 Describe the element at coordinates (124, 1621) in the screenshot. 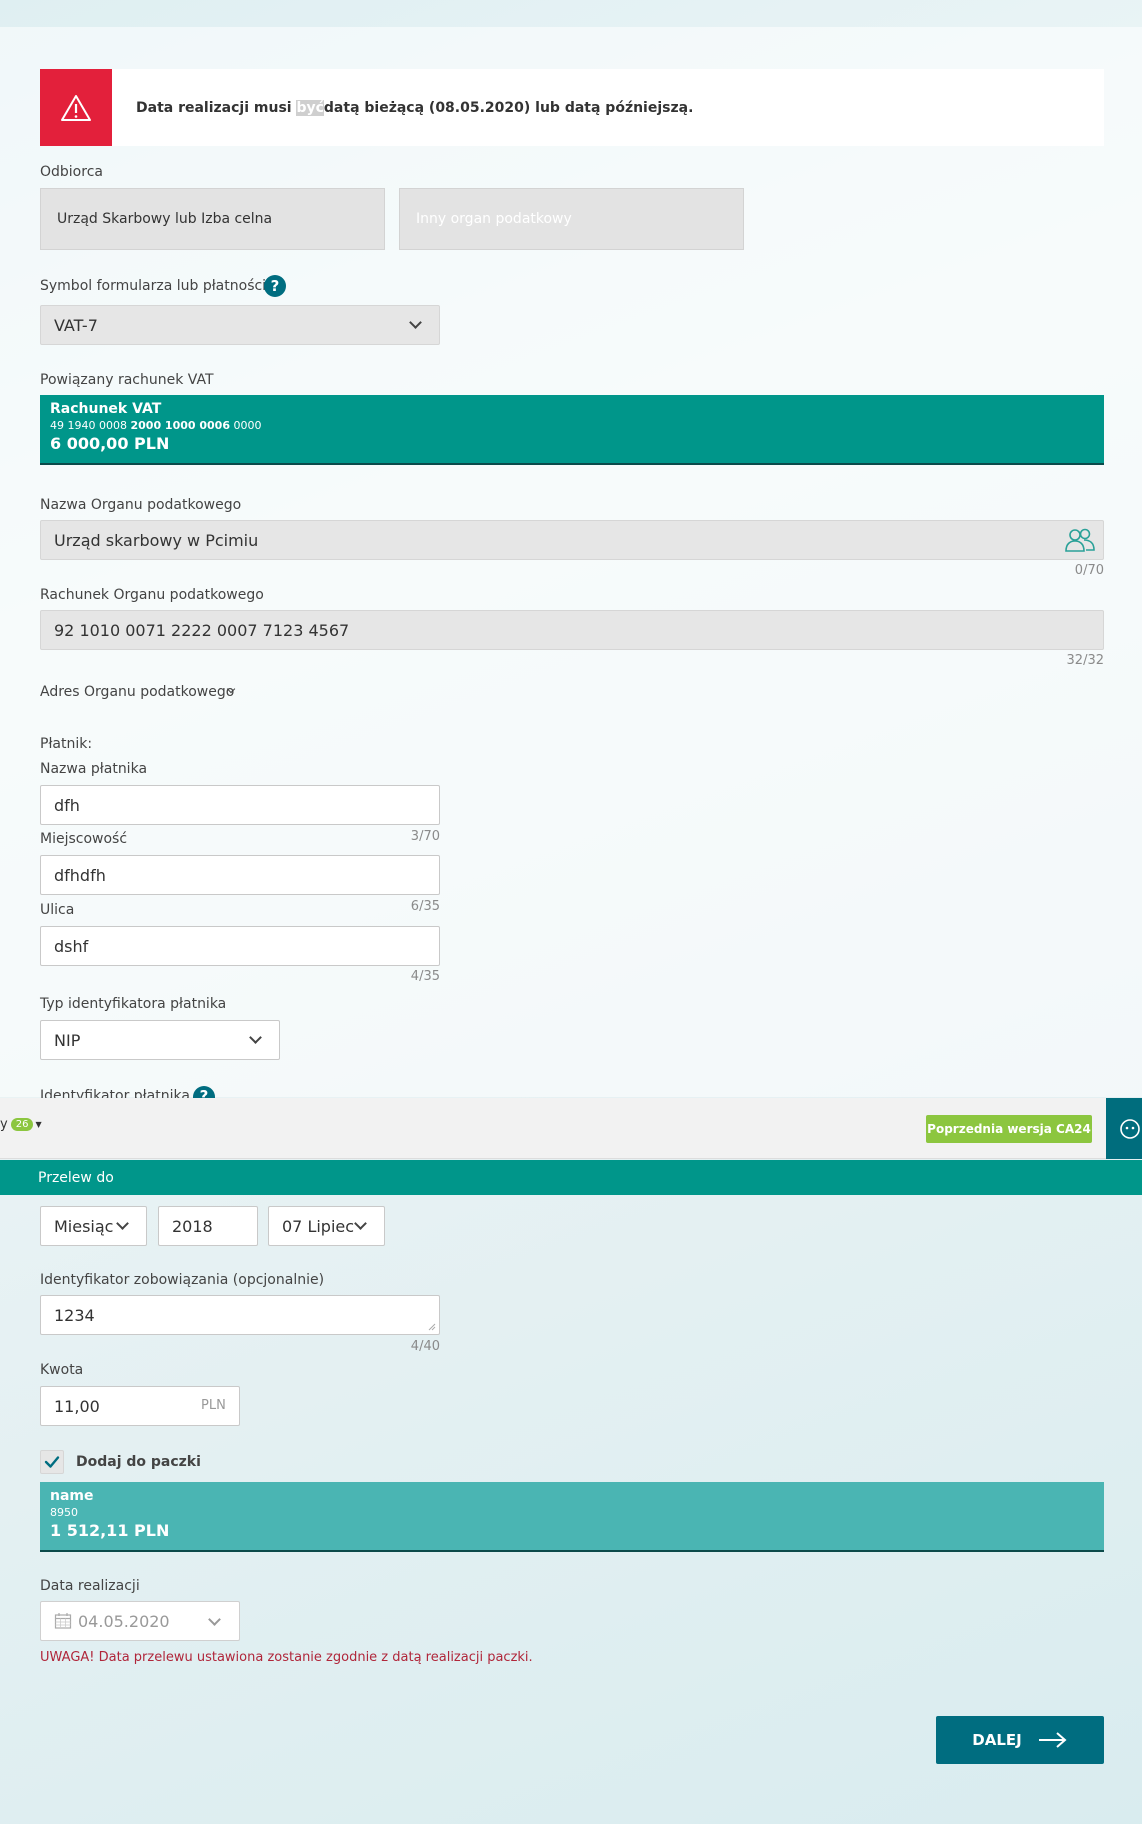

I see `execution-date-value: 04.05.2020` at that location.